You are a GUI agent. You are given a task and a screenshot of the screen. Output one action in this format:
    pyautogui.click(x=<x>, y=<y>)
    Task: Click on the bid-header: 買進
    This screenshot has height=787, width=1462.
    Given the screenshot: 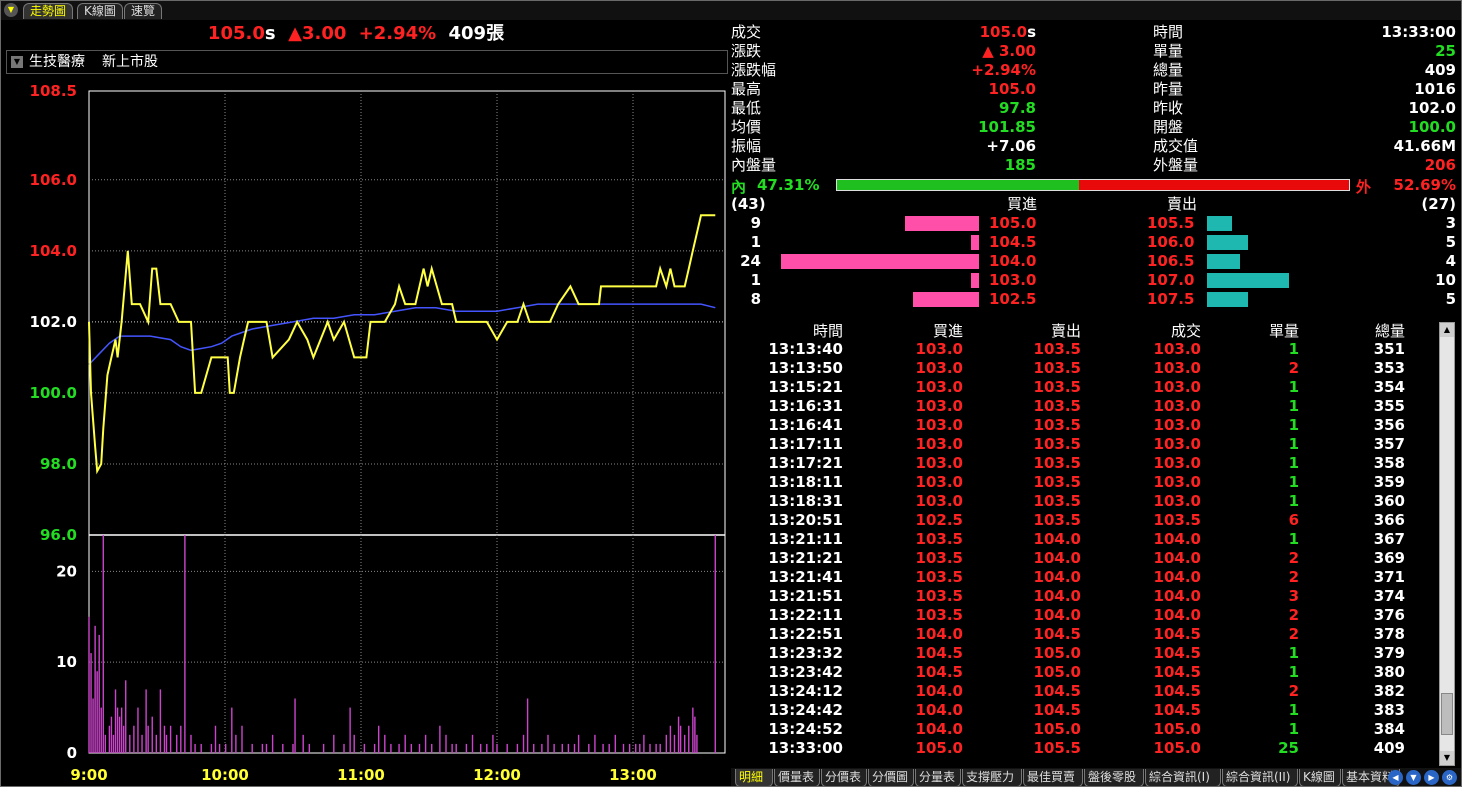 What is the action you would take?
    pyautogui.click(x=1022, y=204)
    